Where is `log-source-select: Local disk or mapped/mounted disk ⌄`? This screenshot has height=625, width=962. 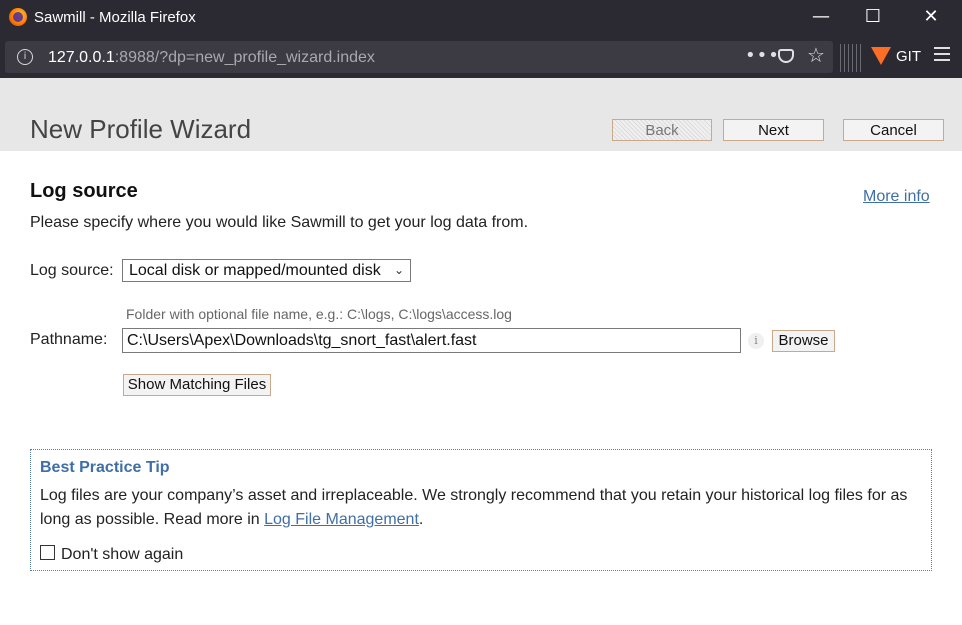 log-source-select: Local disk or mapped/mounted disk ⌄ is located at coordinates (266, 270).